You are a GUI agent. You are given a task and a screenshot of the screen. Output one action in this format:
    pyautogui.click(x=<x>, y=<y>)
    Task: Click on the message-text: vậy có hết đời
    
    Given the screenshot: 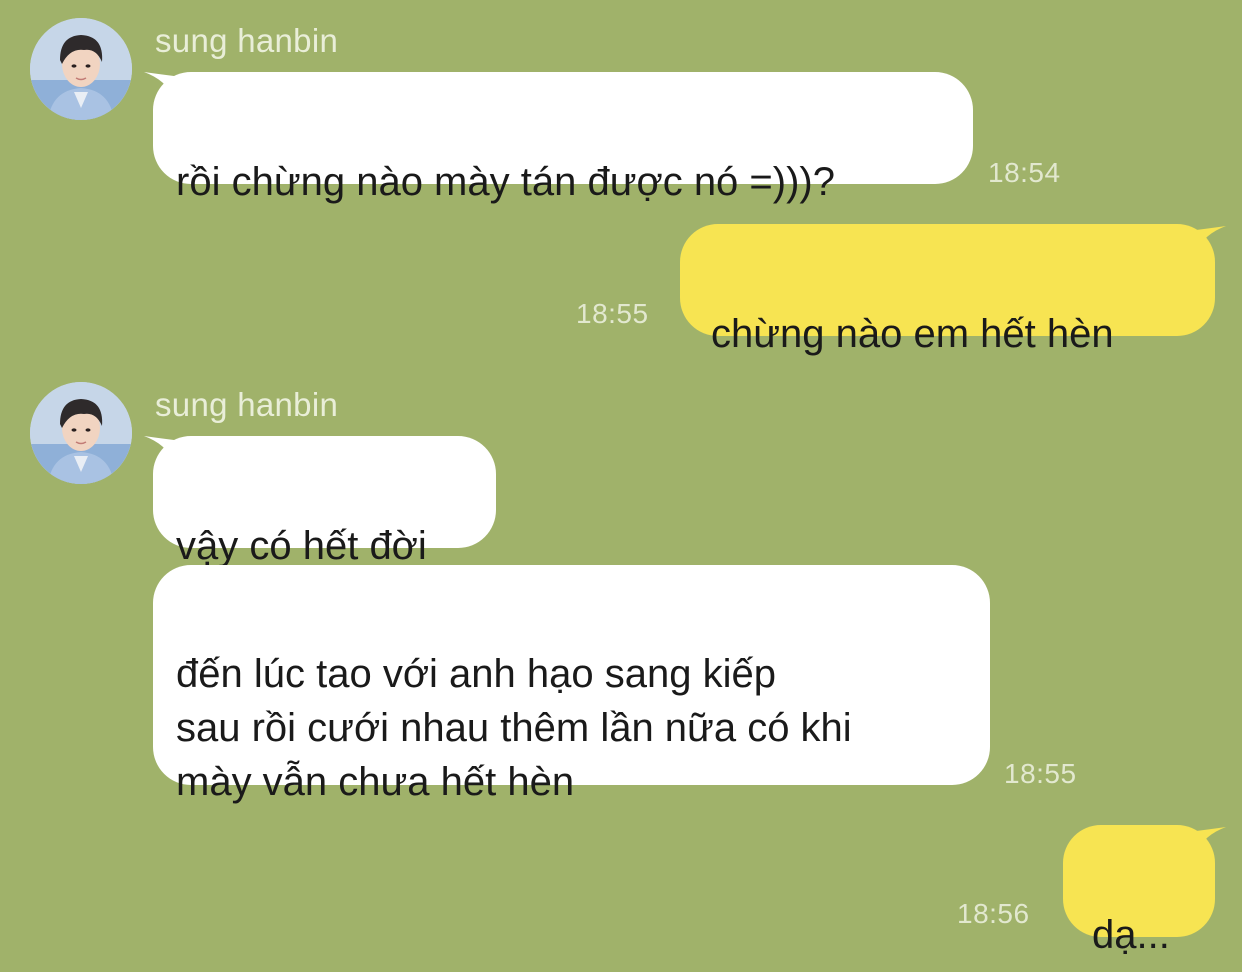 What is the action you would take?
    pyautogui.click(x=301, y=546)
    